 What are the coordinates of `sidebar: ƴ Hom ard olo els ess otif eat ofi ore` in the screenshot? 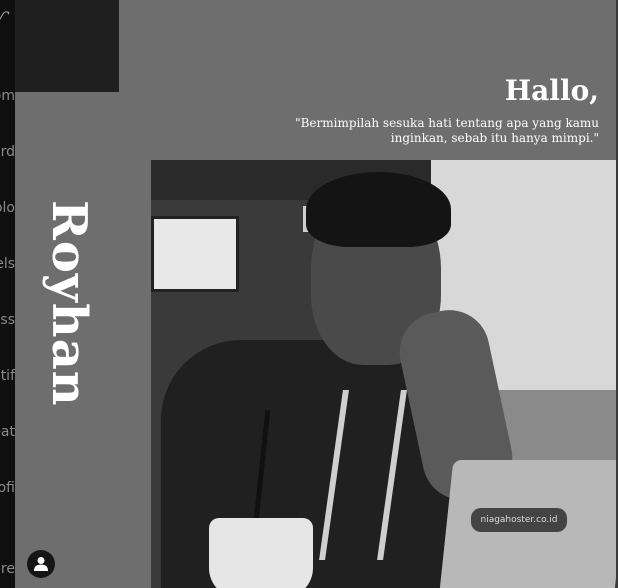 It's located at (7, 294).